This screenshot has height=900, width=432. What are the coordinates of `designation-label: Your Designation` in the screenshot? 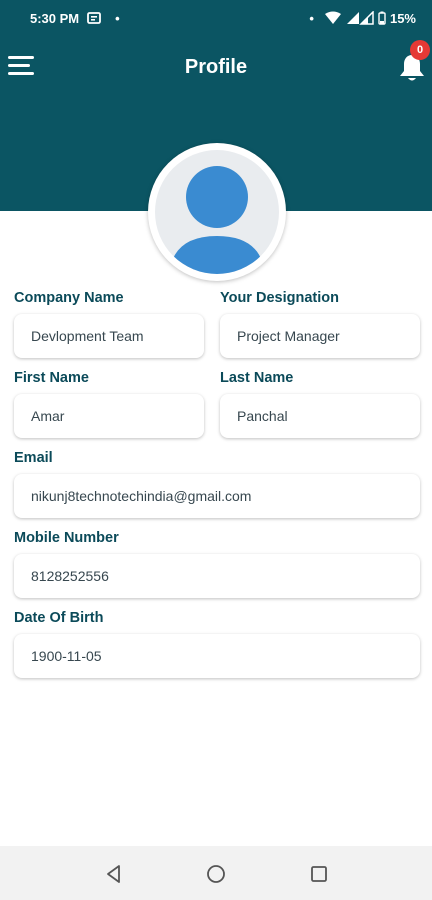 It's located at (279, 298).